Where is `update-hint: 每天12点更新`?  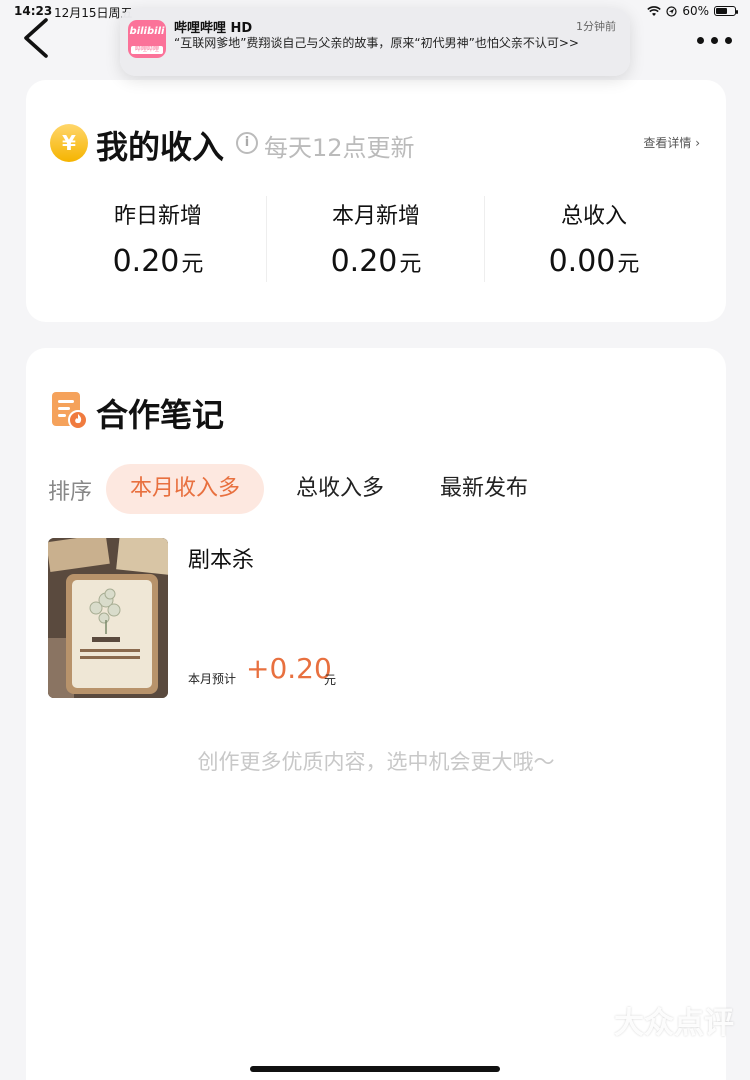 update-hint: 每天12点更新 is located at coordinates (339, 148).